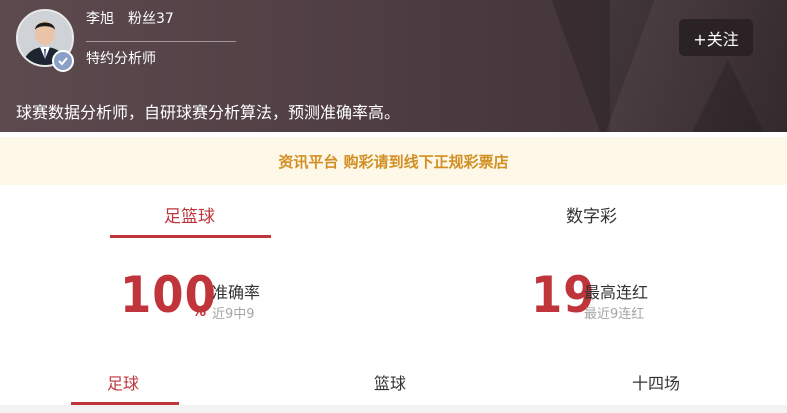 The height and width of the screenshot is (413, 787). Describe the element at coordinates (199, 312) in the screenshot. I see `accuracy-unit: %` at that location.